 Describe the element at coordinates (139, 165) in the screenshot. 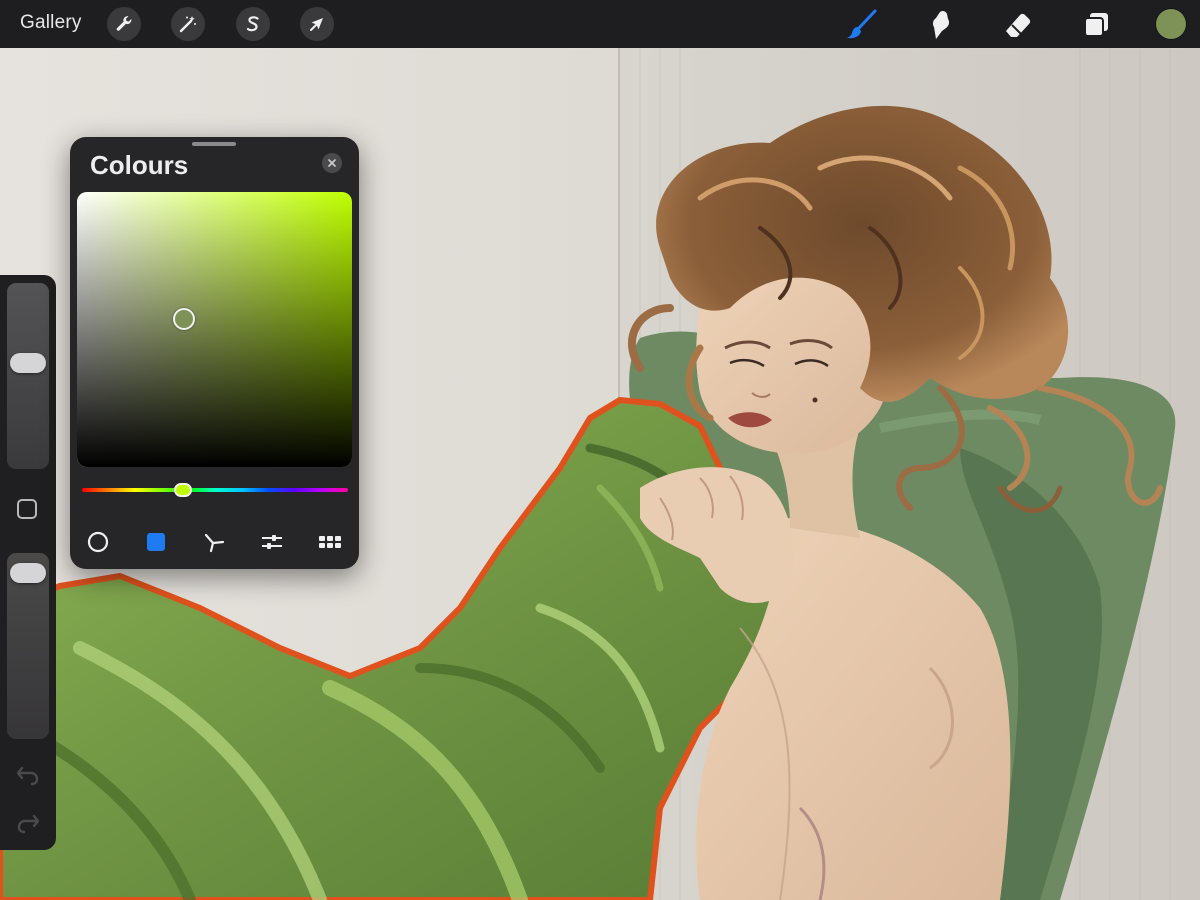

I see `panel-title: Colours` at that location.